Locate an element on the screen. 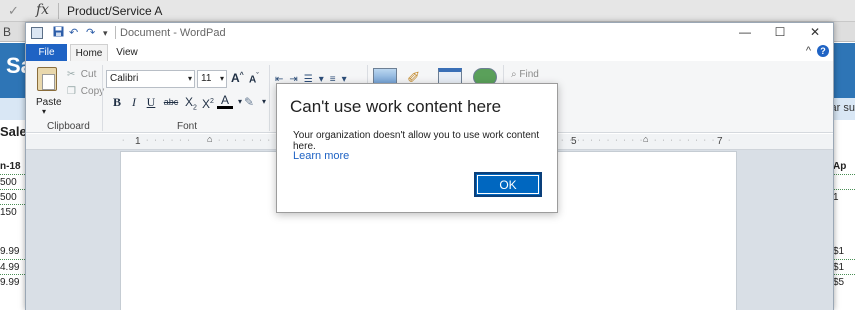  column-header-b: B is located at coordinates (7, 32).